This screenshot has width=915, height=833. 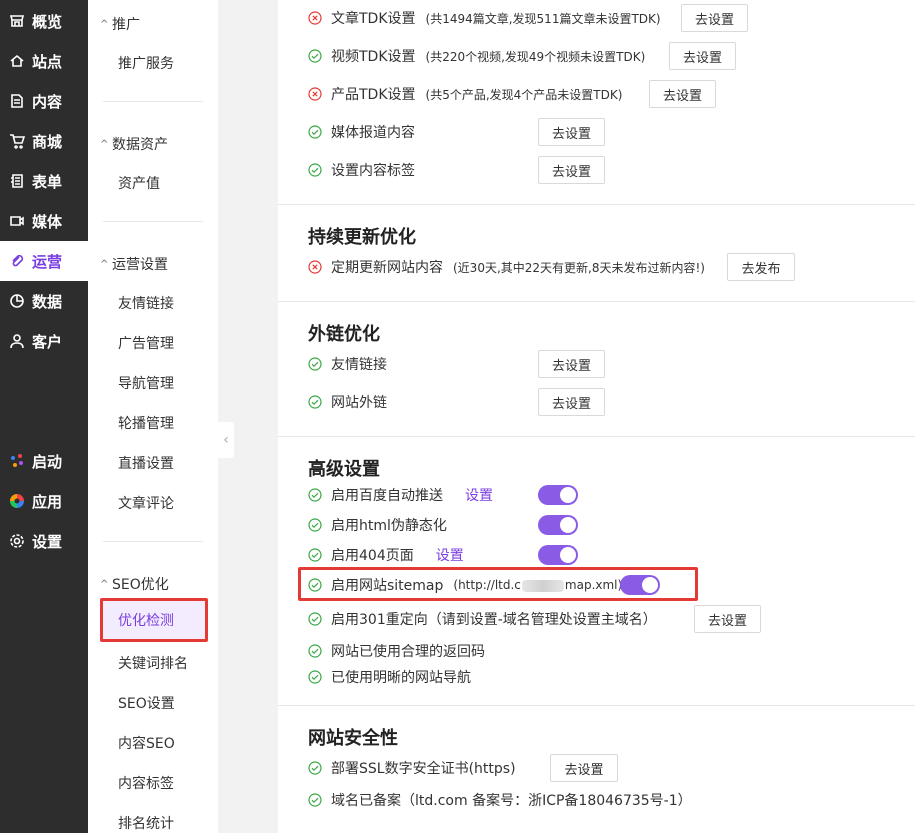 I want to click on annotation-highlight-box, so click(x=498, y=584).